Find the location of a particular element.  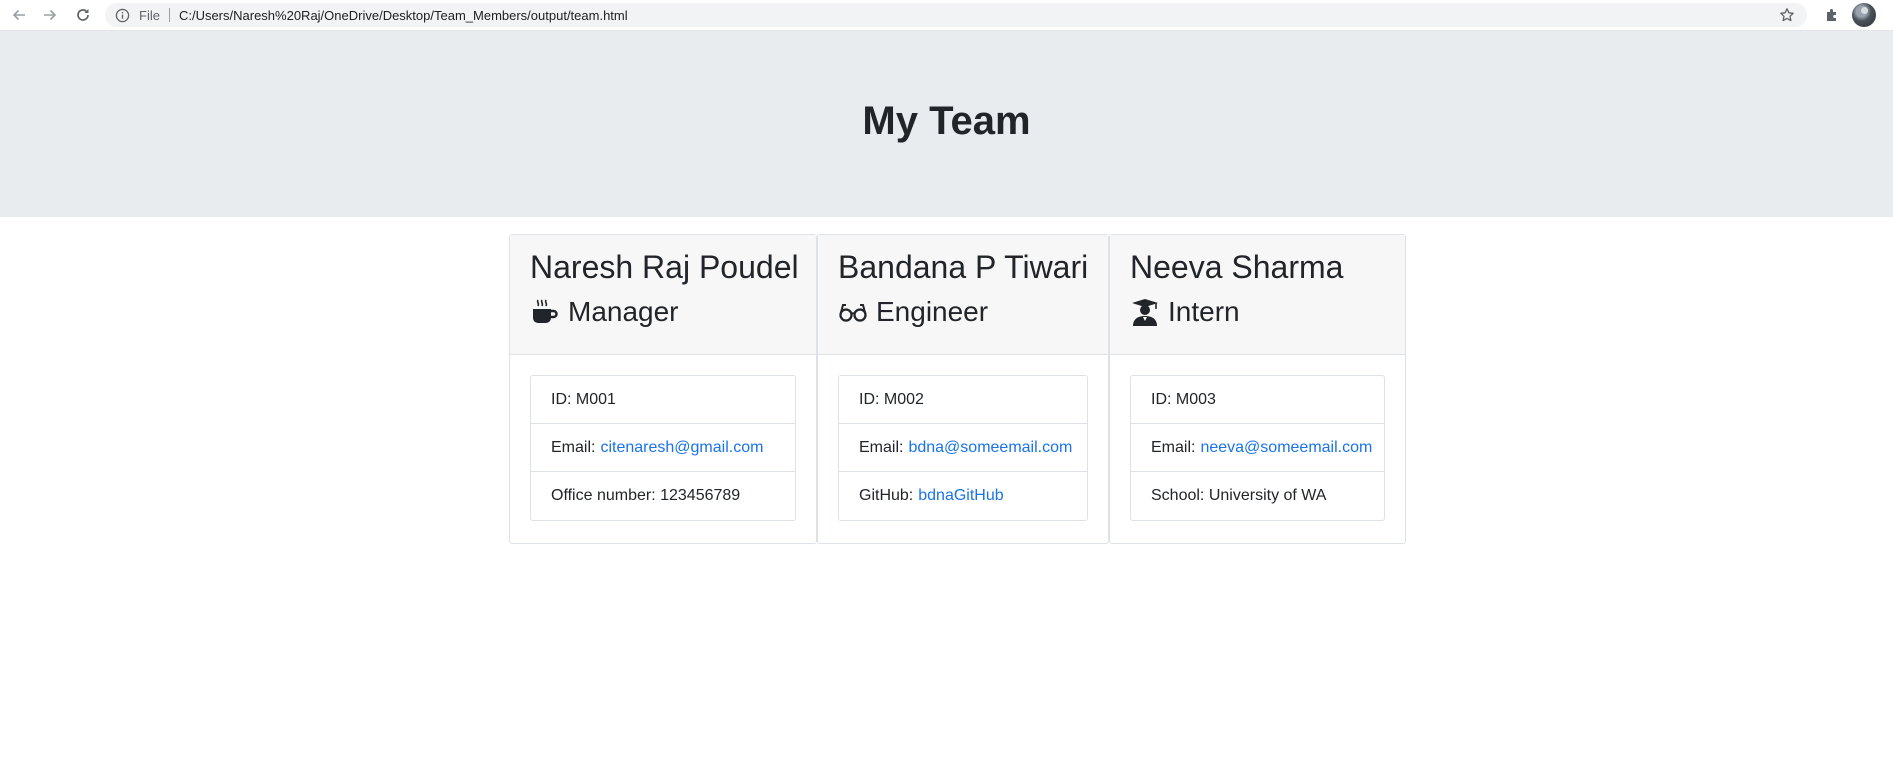

list-item-school: School: University of WA is located at coordinates (1257, 496).